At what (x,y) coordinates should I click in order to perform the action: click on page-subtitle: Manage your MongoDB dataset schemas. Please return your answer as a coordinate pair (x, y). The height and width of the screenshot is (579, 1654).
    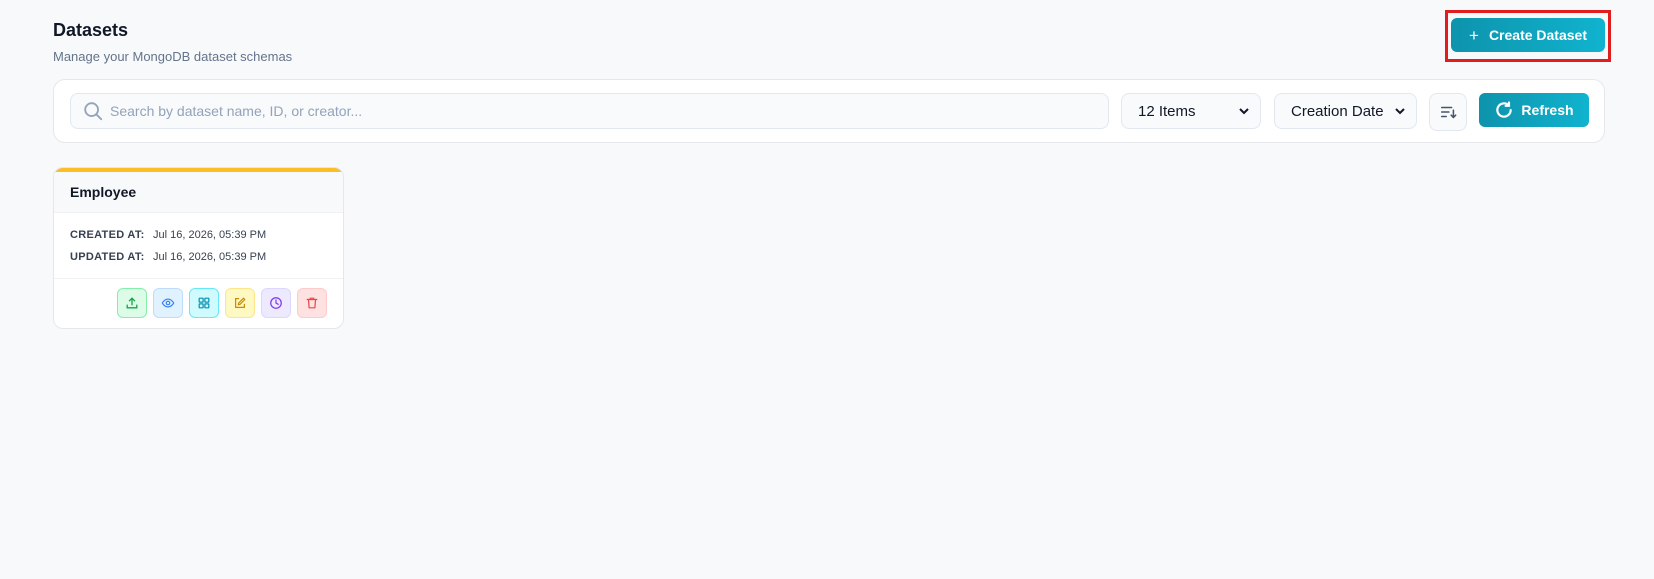
    Looking at the image, I should click on (173, 56).